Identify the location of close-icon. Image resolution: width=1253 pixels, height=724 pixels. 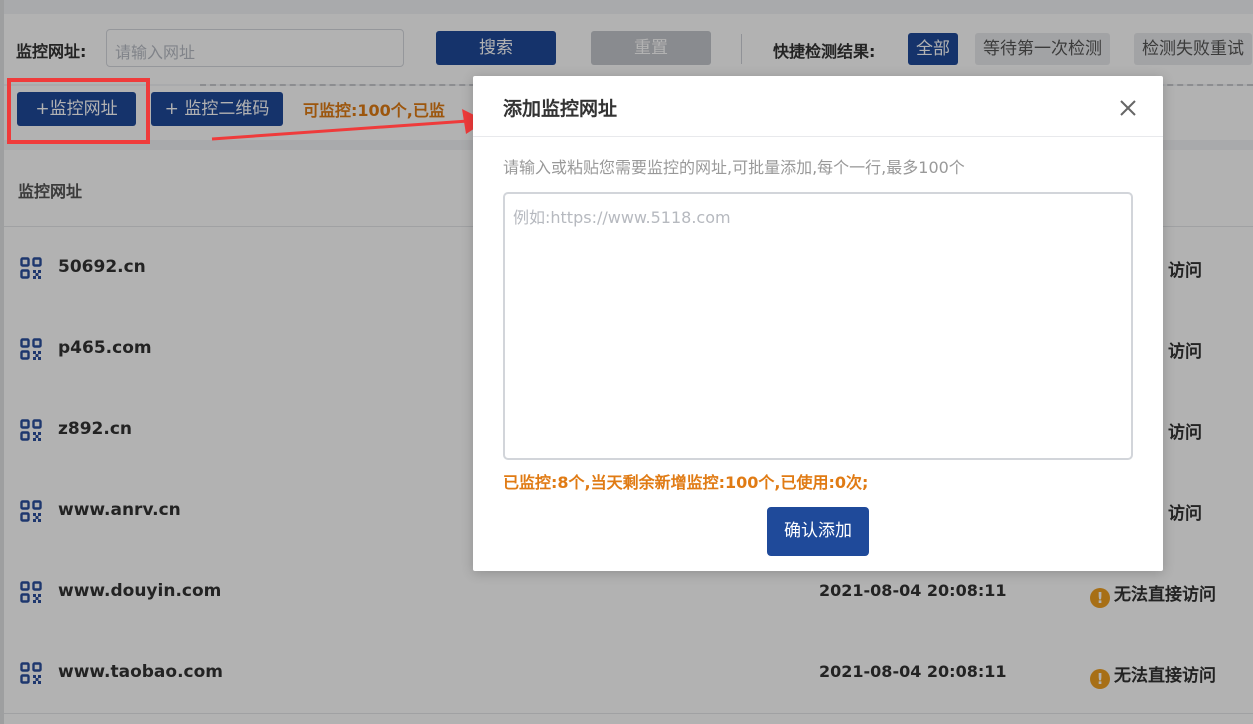
(1128, 108).